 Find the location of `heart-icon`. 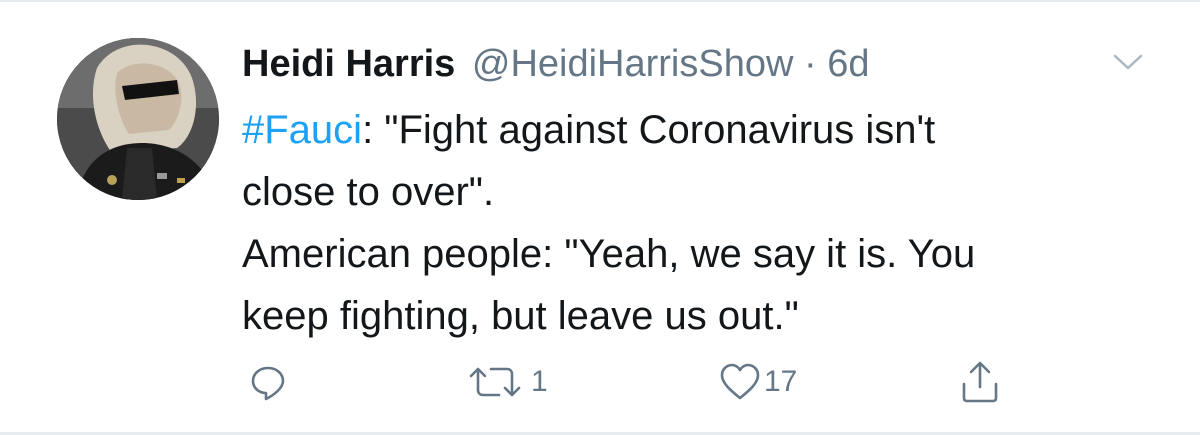

heart-icon is located at coordinates (740, 381).